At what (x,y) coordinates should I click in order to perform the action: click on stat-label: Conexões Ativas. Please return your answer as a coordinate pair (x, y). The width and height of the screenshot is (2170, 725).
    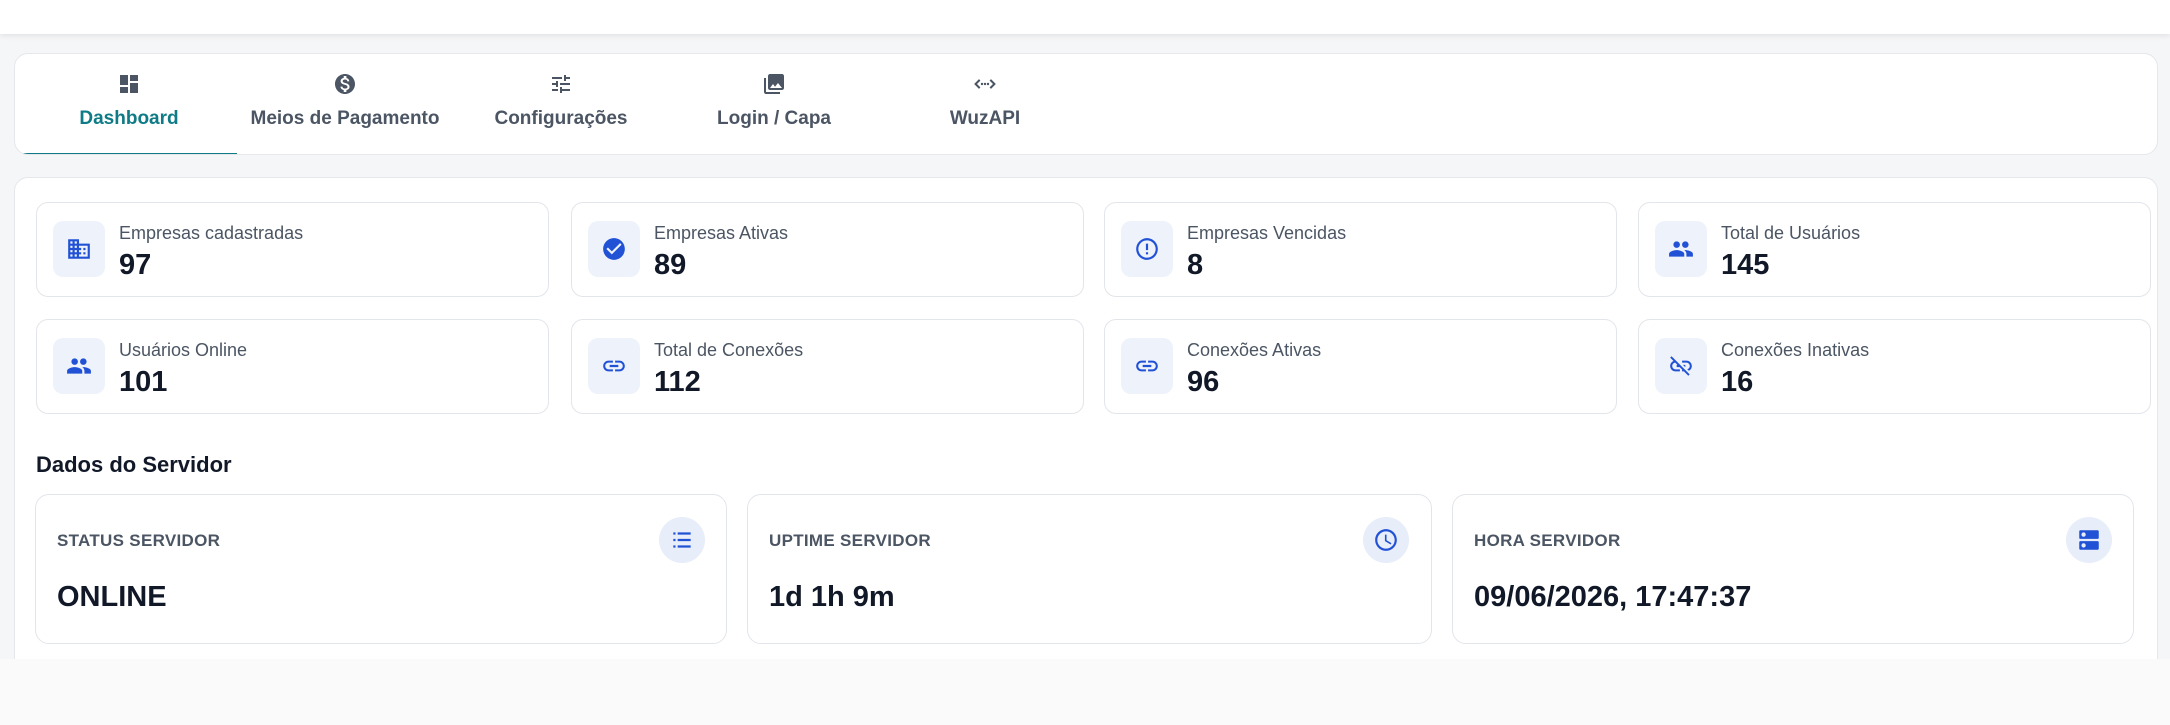
    Looking at the image, I should click on (1254, 350).